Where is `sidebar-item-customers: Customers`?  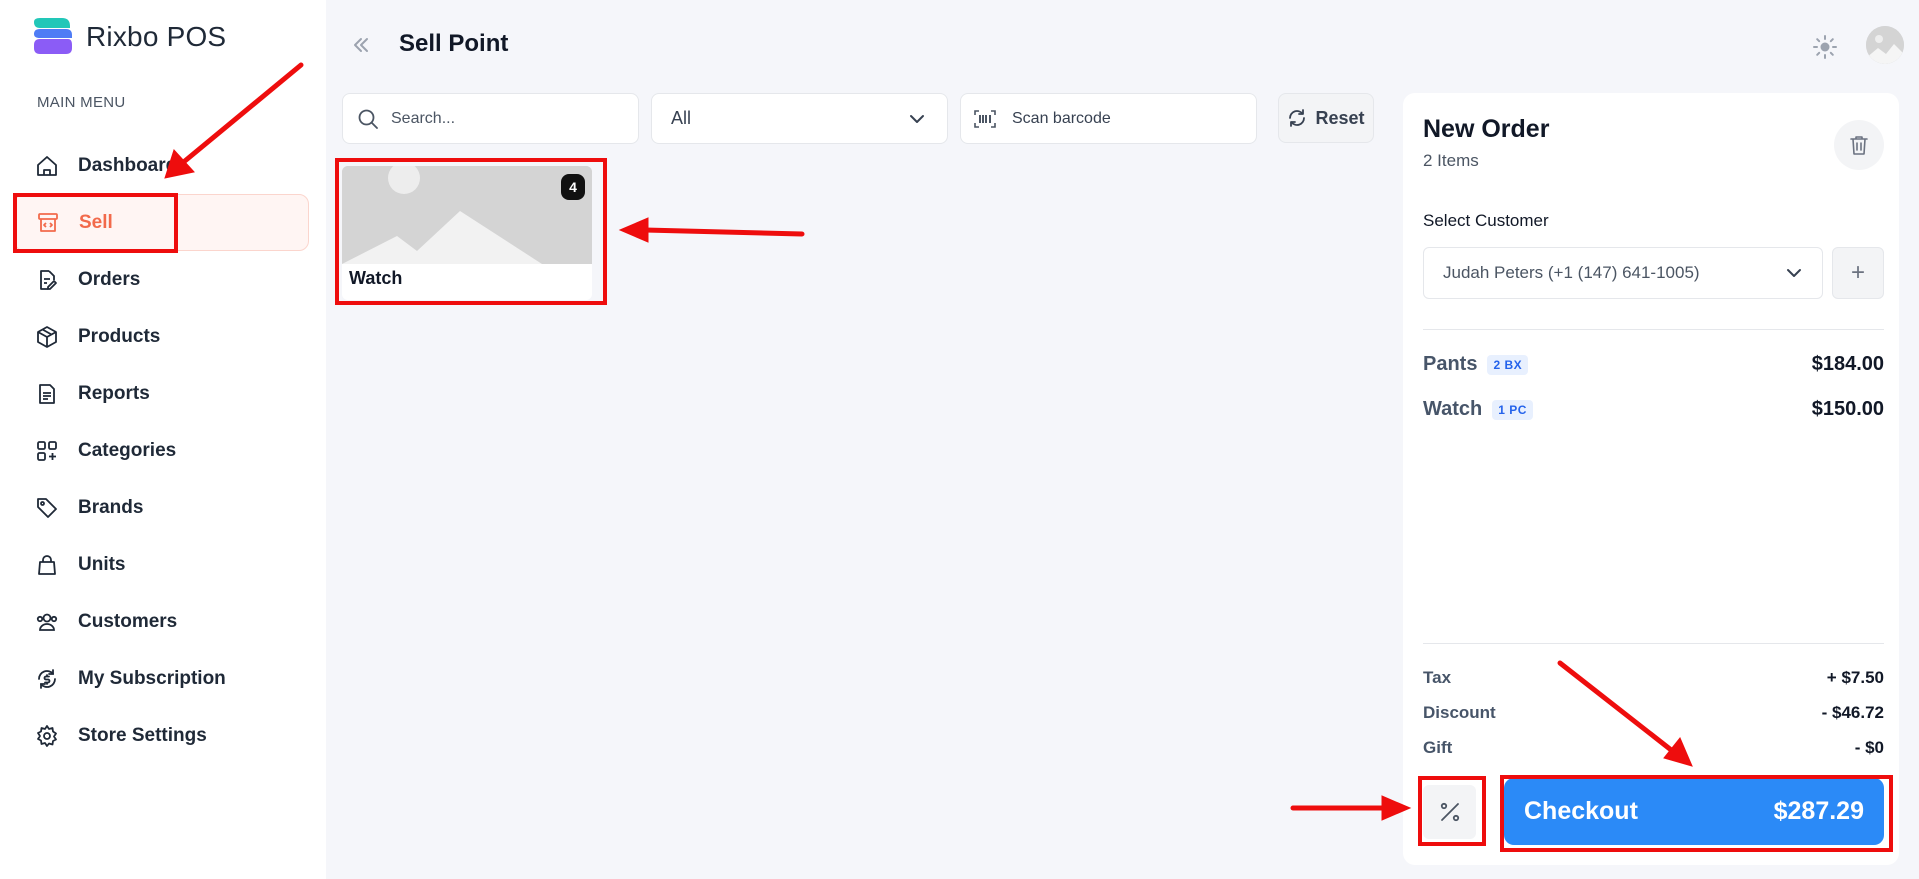 sidebar-item-customers: Customers is located at coordinates (161, 621).